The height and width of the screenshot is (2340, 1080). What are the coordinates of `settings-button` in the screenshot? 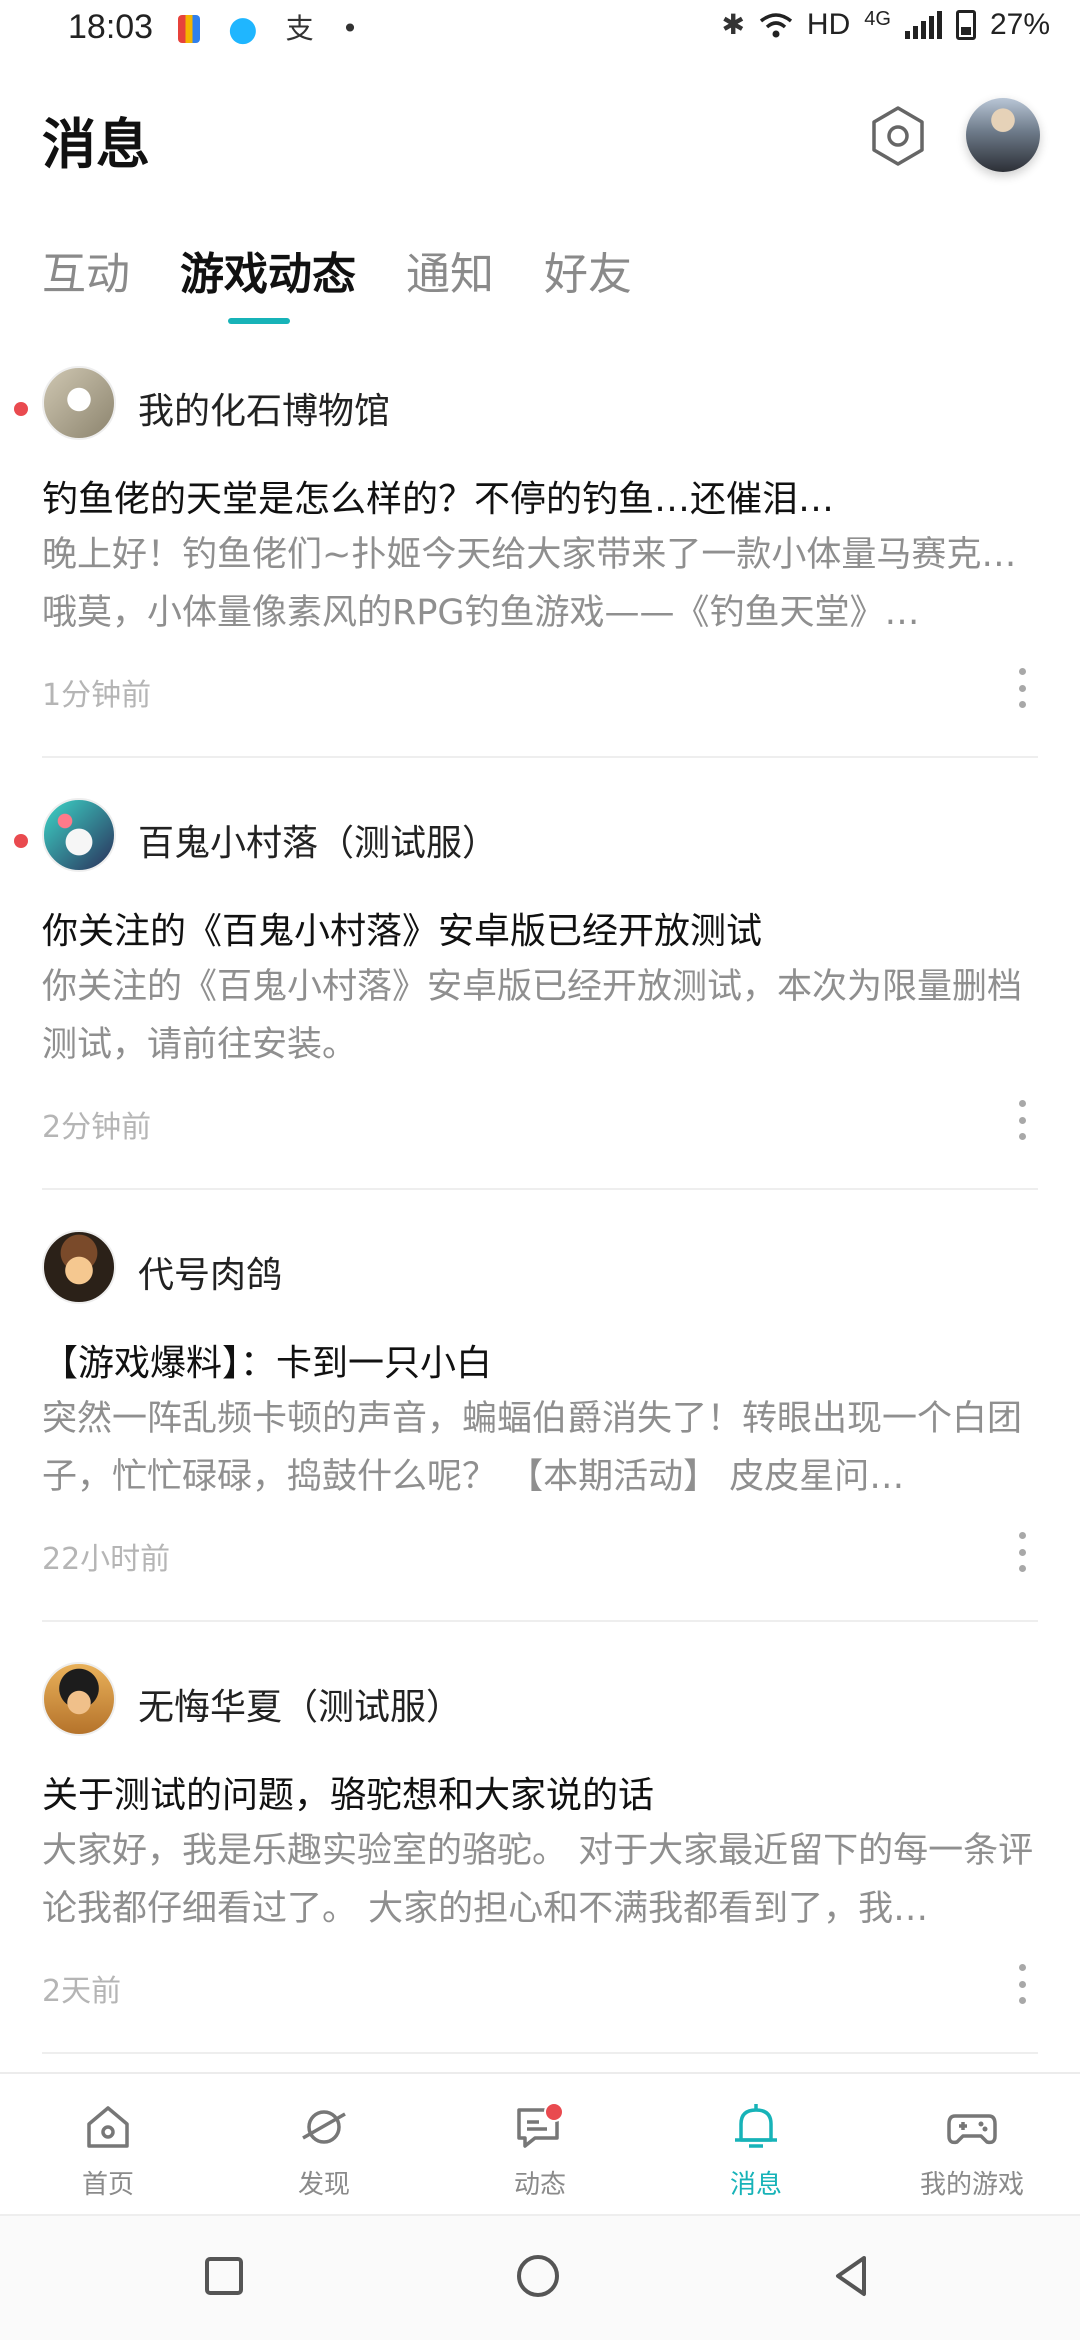 It's located at (898, 136).